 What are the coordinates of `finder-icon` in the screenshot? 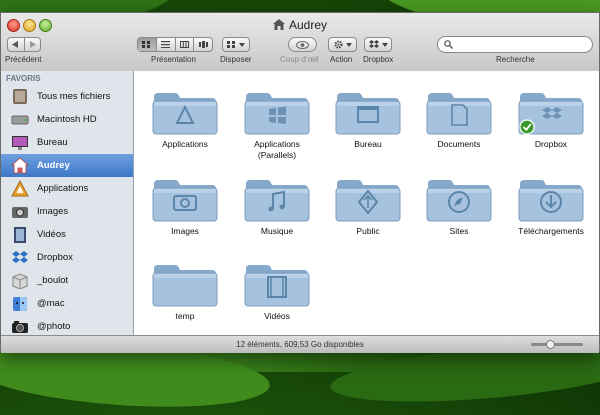 It's located at (20, 304).